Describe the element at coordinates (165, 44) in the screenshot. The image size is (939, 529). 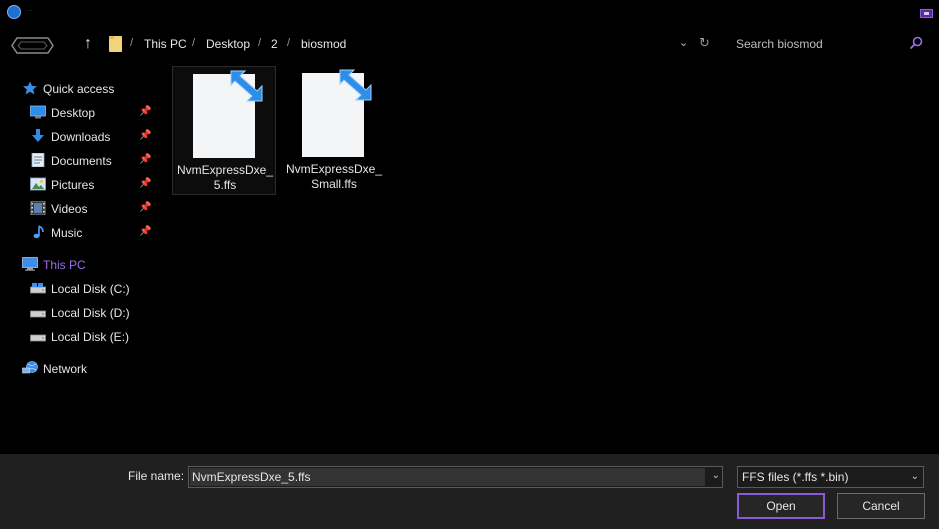
I see `breadcrumb-this-pc: This PC` at that location.